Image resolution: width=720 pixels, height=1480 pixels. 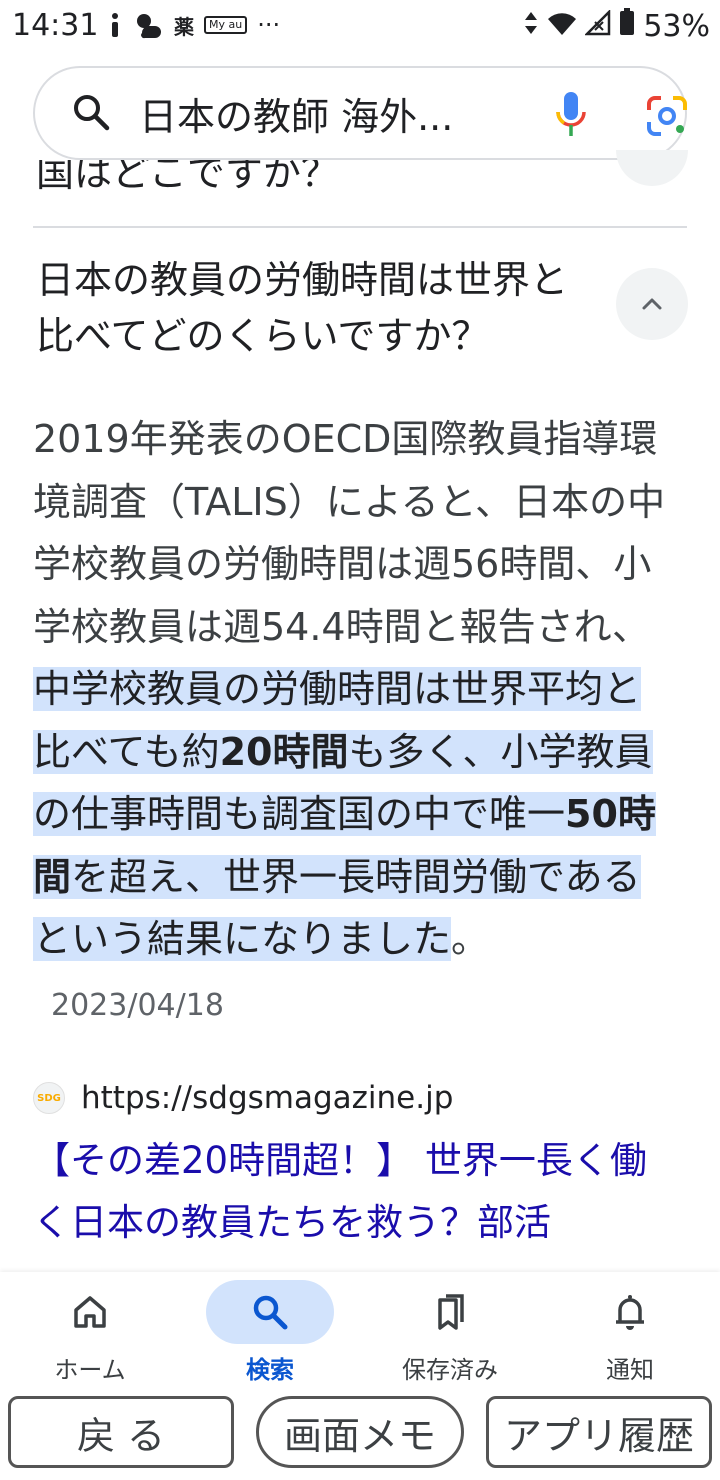 What do you see at coordinates (630, 1370) in the screenshot?
I see `nav-notifications-label: 通知` at bounding box center [630, 1370].